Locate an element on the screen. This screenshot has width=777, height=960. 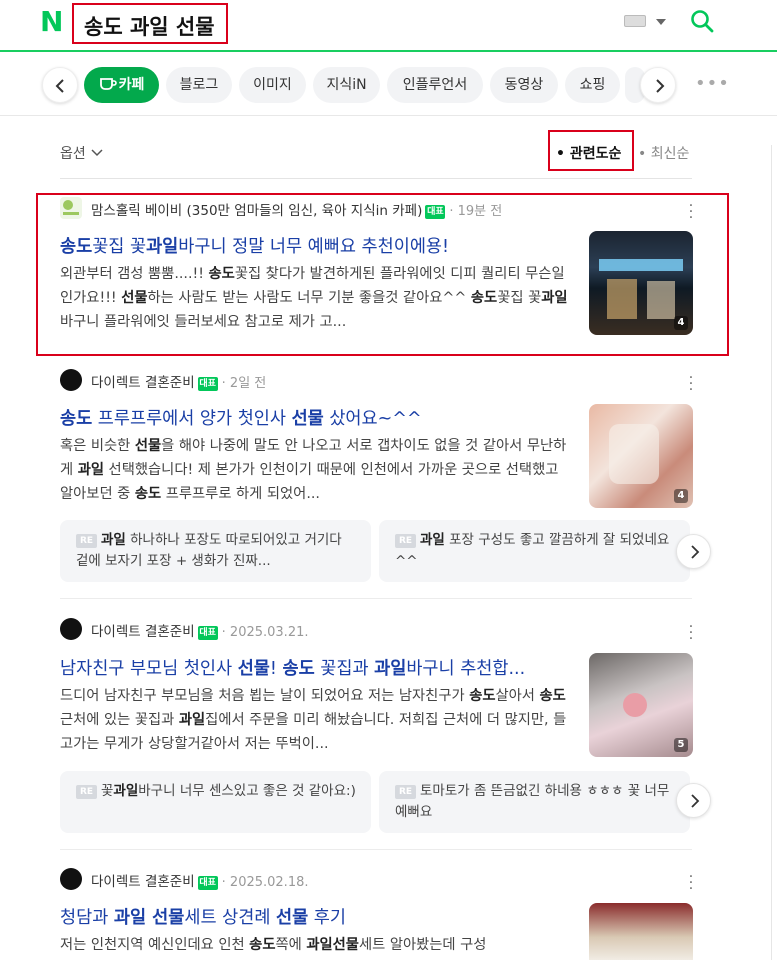
cafe-thumbnail-icon is located at coordinates (71, 208).